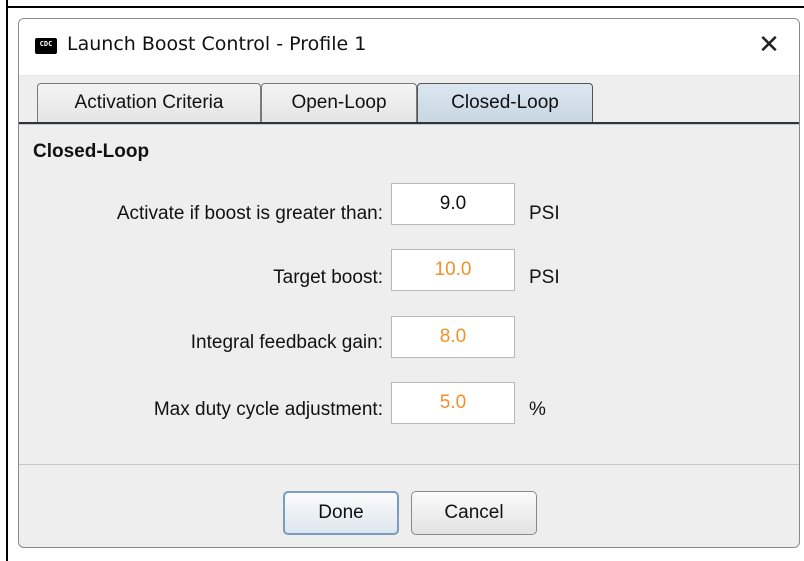 This screenshot has width=804, height=561. Describe the element at coordinates (769, 45) in the screenshot. I see `close-icon: ✕` at that location.